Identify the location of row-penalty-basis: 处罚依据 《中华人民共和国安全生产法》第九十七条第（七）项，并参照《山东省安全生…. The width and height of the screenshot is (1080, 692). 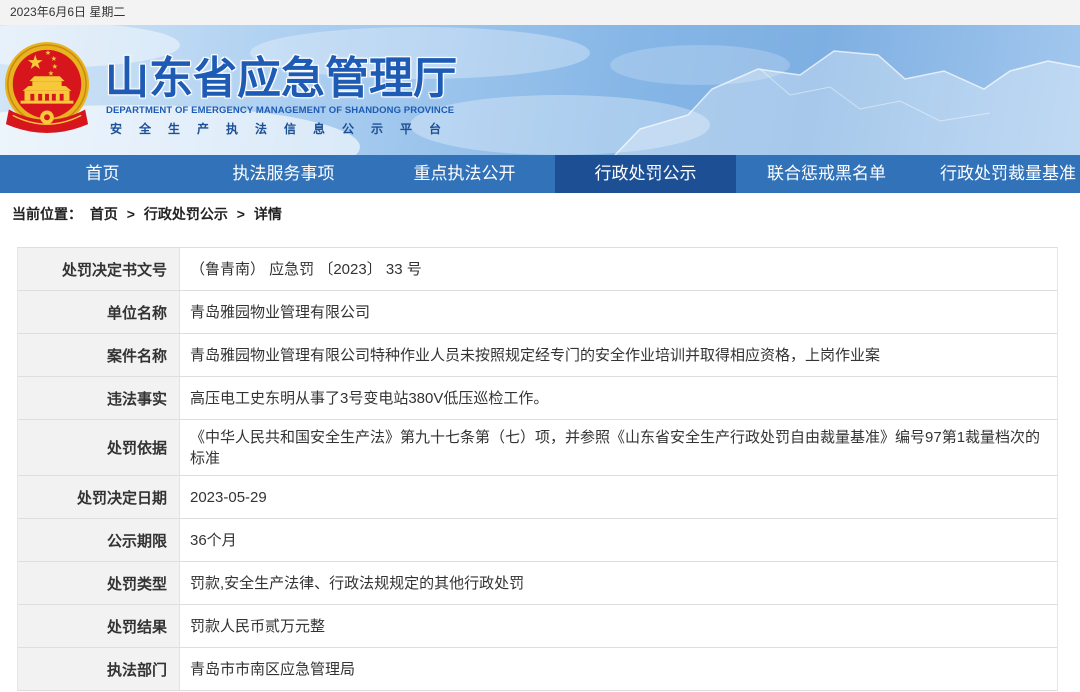
(537, 448).